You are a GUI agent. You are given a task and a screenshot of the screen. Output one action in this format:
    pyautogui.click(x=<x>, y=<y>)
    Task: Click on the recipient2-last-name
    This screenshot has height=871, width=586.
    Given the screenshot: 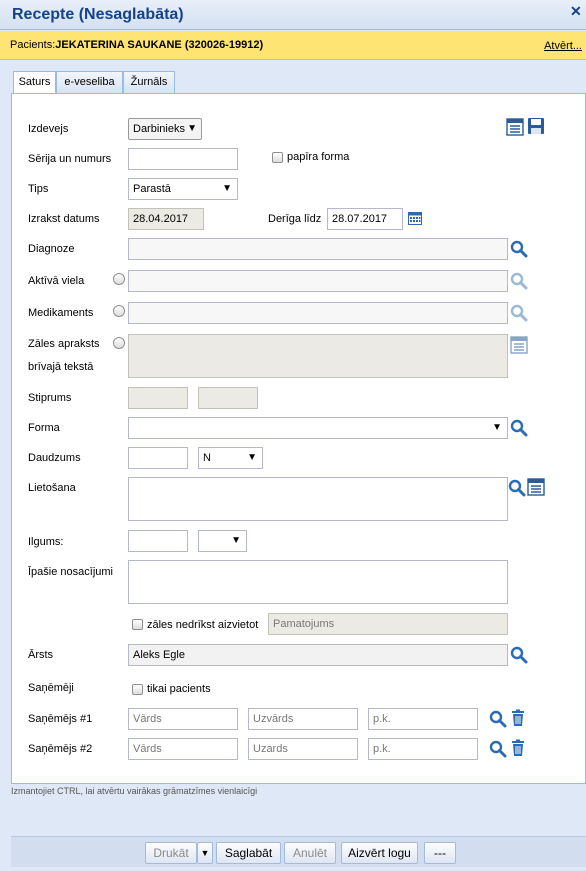 What is the action you would take?
    pyautogui.click(x=303, y=749)
    